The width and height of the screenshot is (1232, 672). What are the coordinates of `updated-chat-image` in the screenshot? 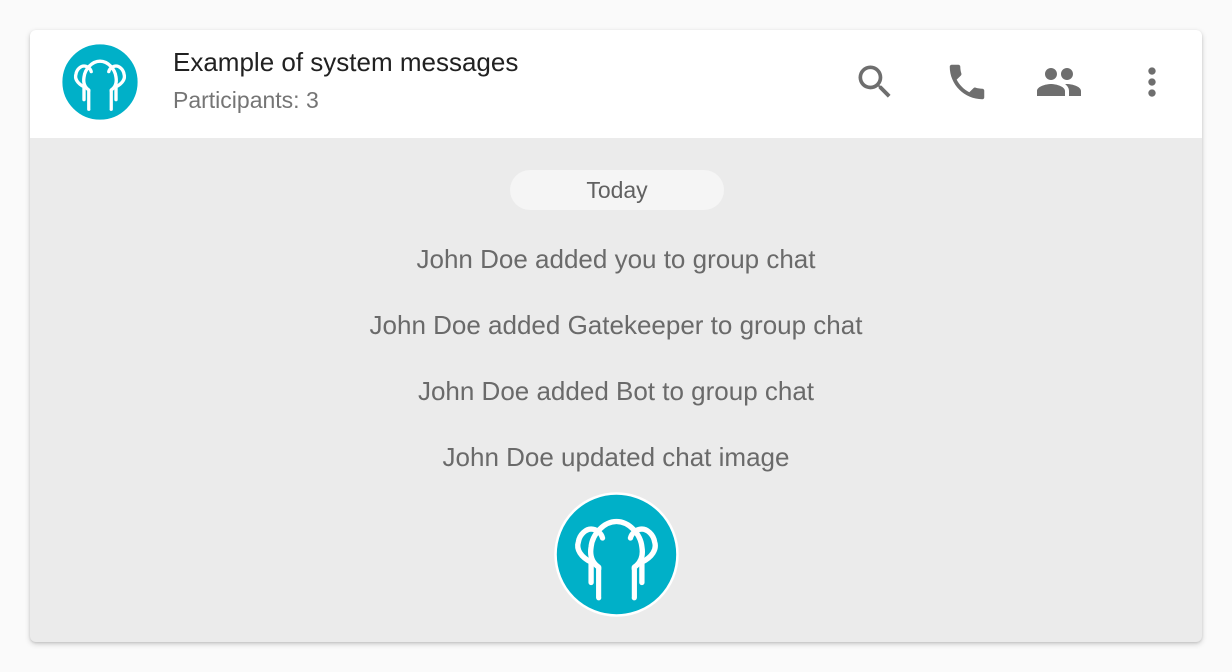 It's located at (616, 554).